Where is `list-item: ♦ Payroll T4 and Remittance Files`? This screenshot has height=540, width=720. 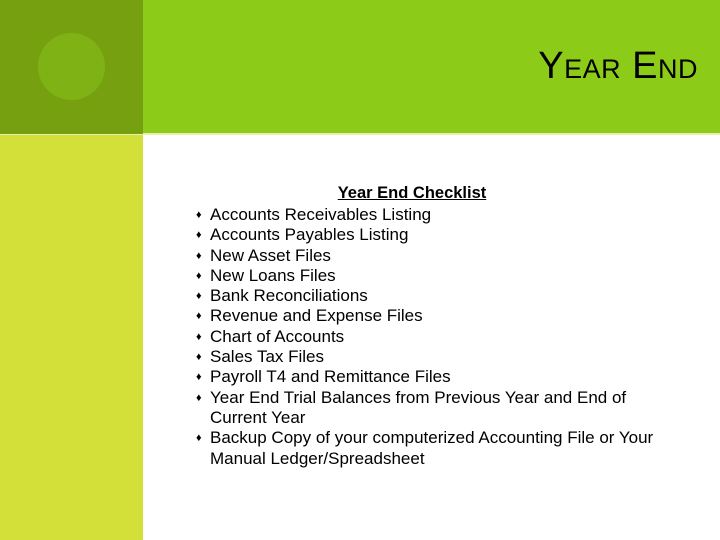 list-item: ♦ Payroll T4 and Remittance Files is located at coordinates (433, 377).